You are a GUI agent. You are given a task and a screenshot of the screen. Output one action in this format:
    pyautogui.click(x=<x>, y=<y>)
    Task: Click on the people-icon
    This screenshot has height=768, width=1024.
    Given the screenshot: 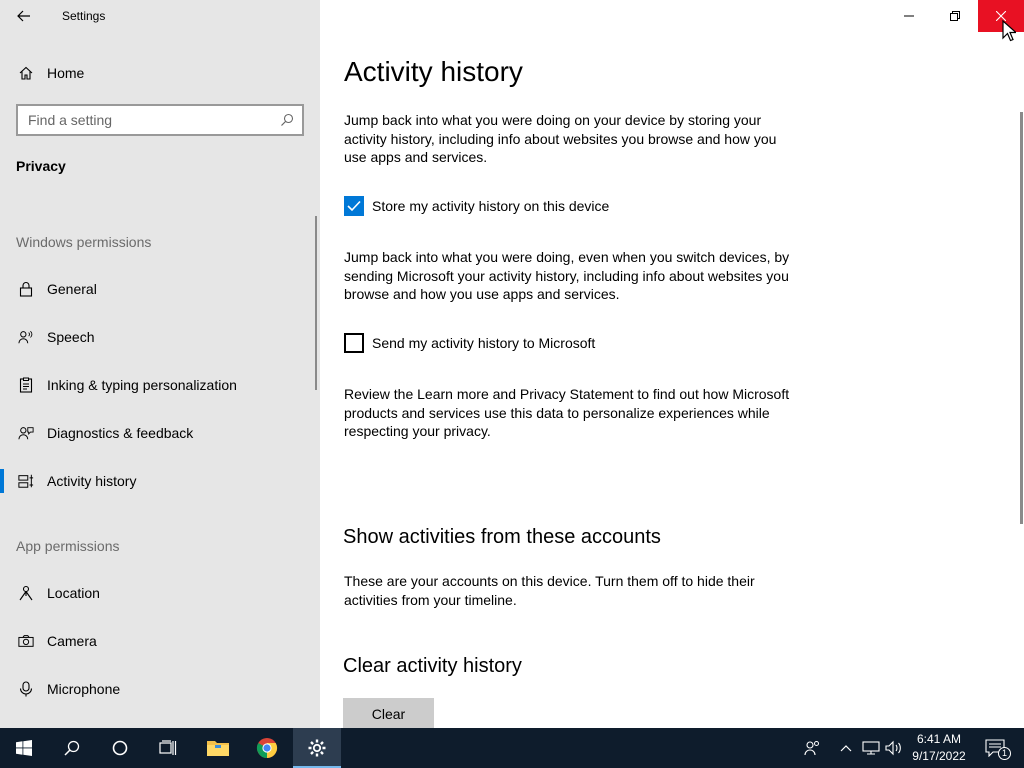 What is the action you would take?
    pyautogui.click(x=811, y=748)
    